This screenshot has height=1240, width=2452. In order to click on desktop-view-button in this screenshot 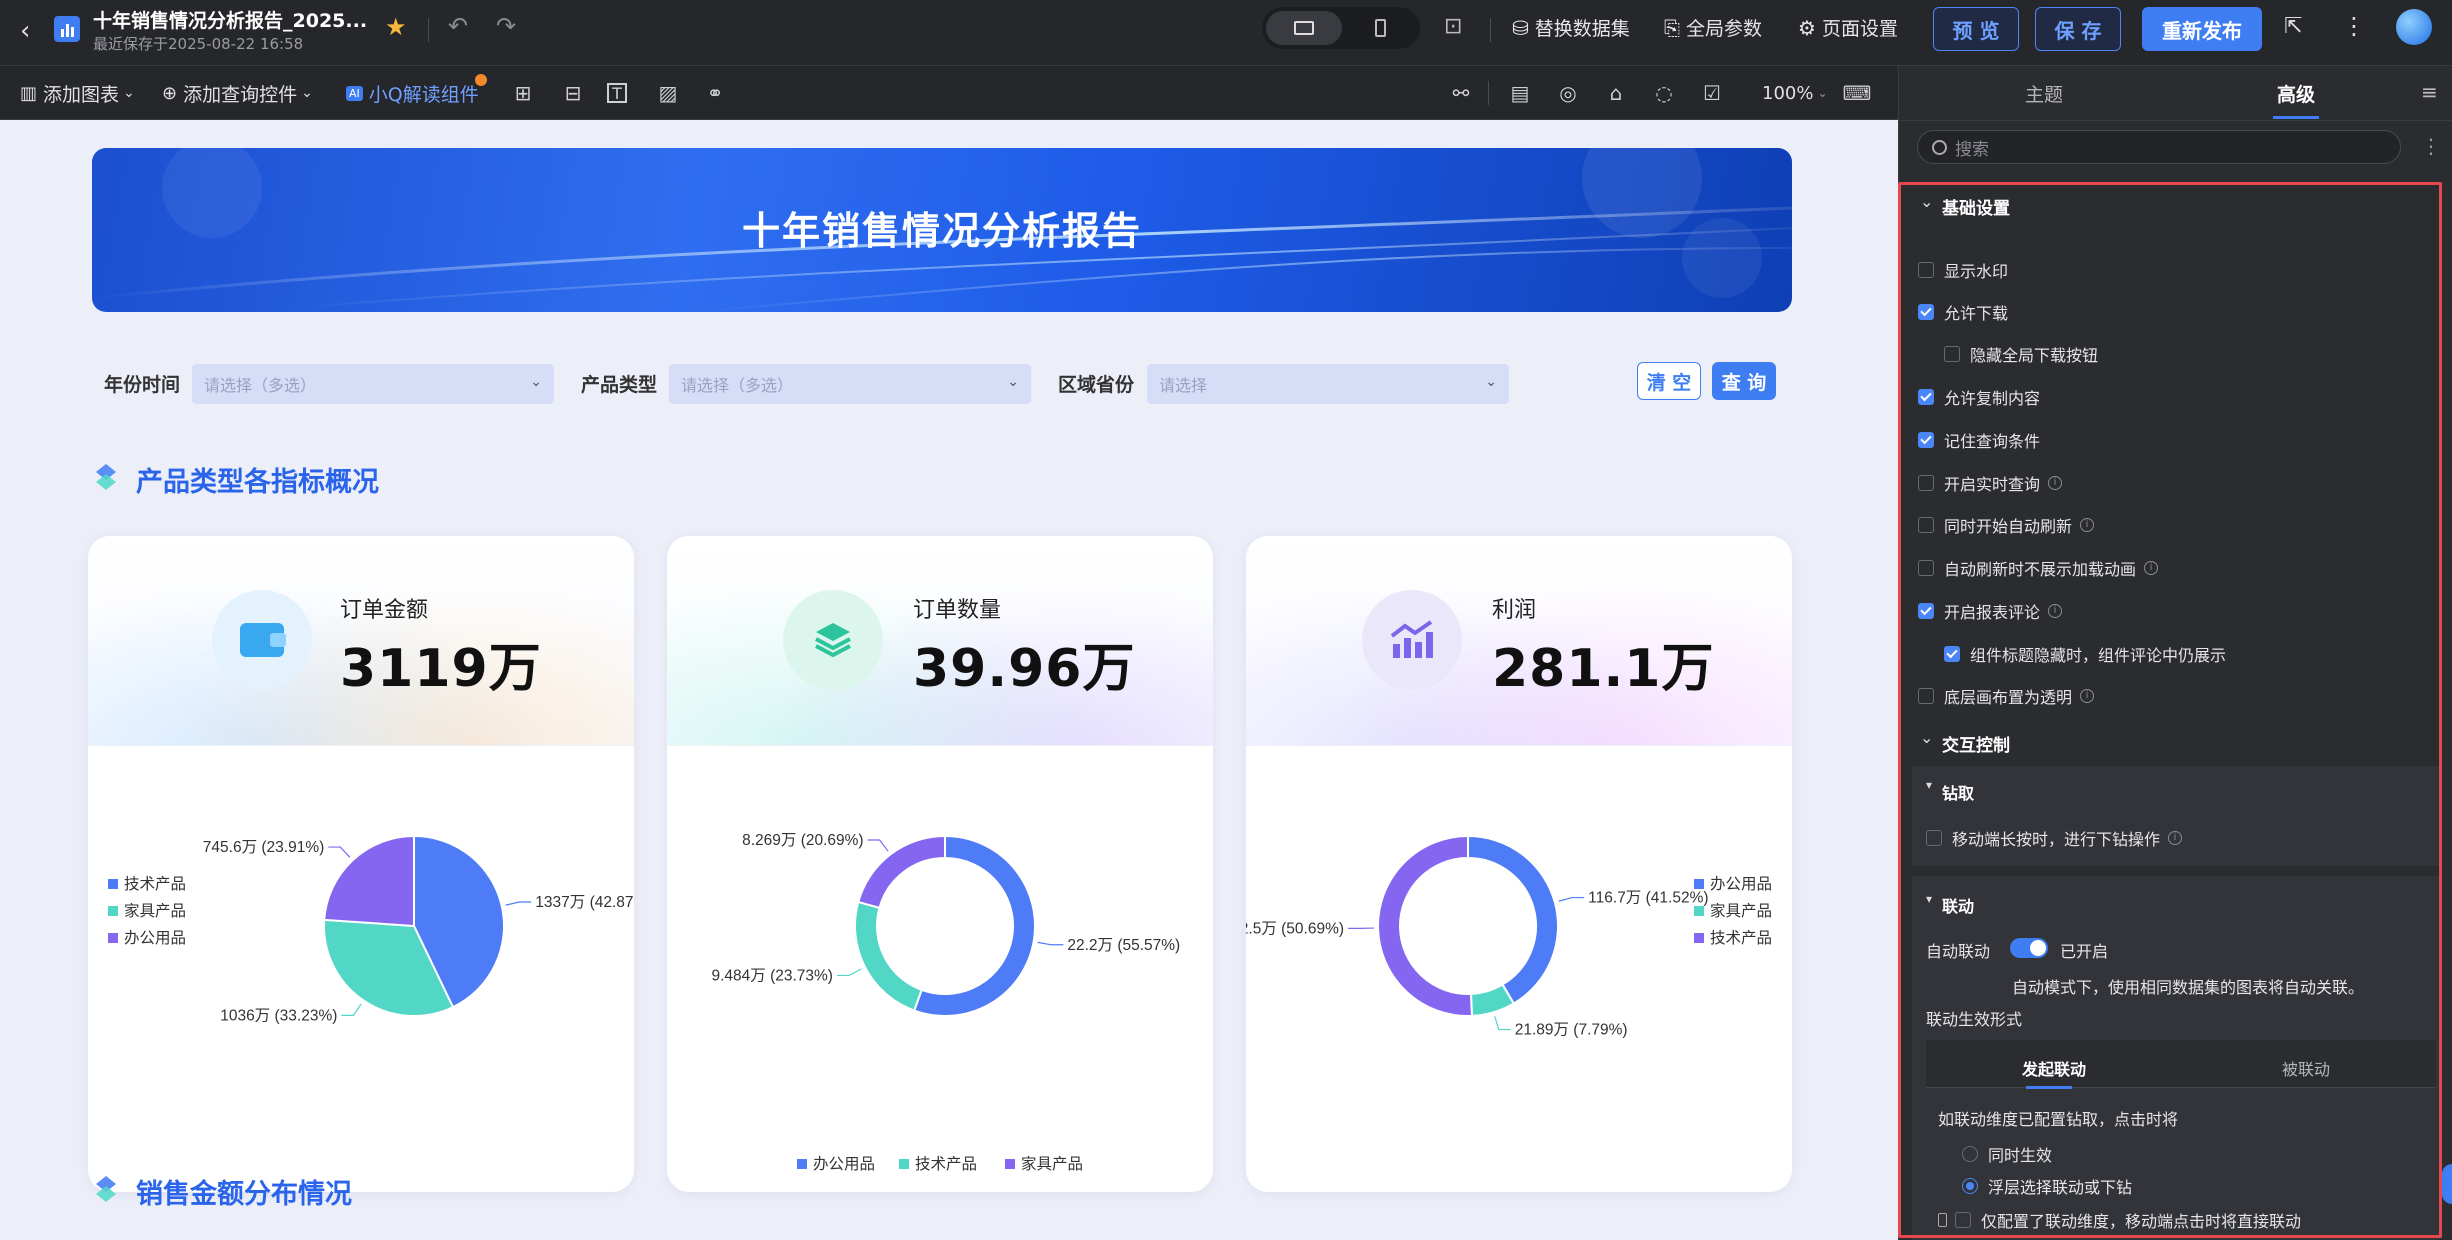, I will do `click(1304, 28)`.